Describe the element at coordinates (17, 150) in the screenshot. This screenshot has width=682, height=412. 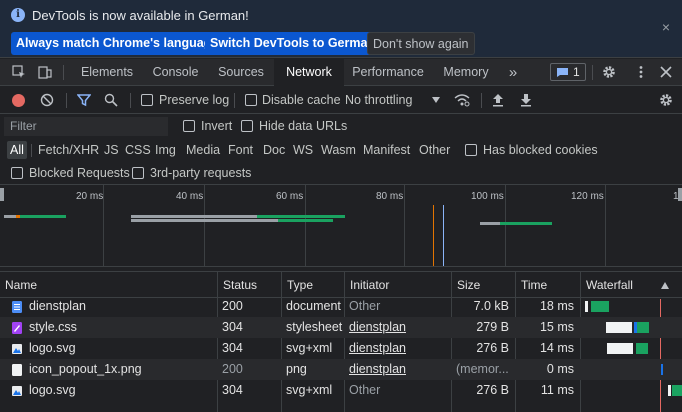
I see `type-filter-all: All` at that location.